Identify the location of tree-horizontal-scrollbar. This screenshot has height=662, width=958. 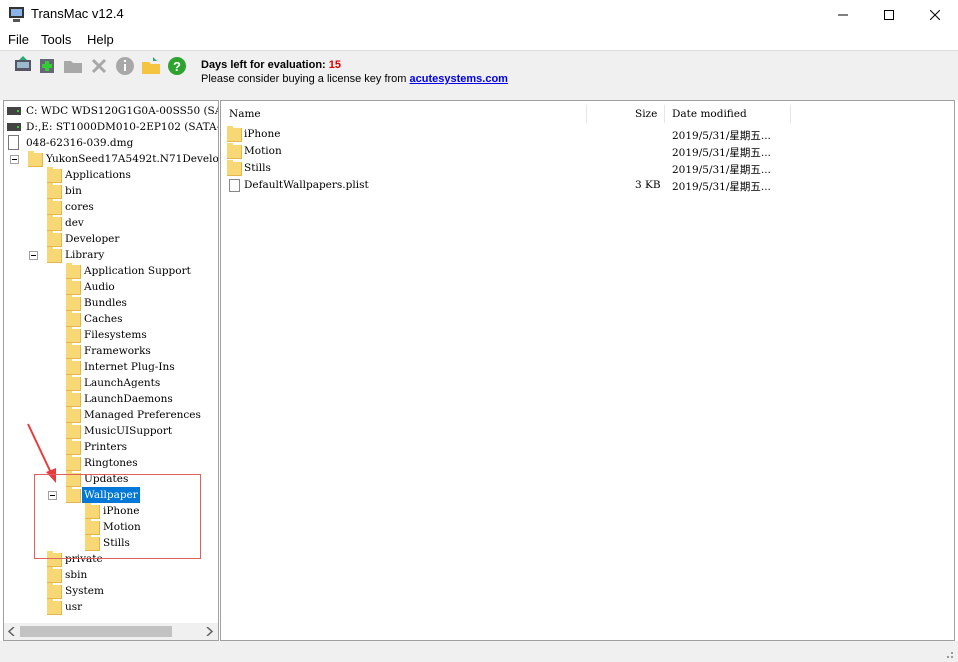
(111, 631).